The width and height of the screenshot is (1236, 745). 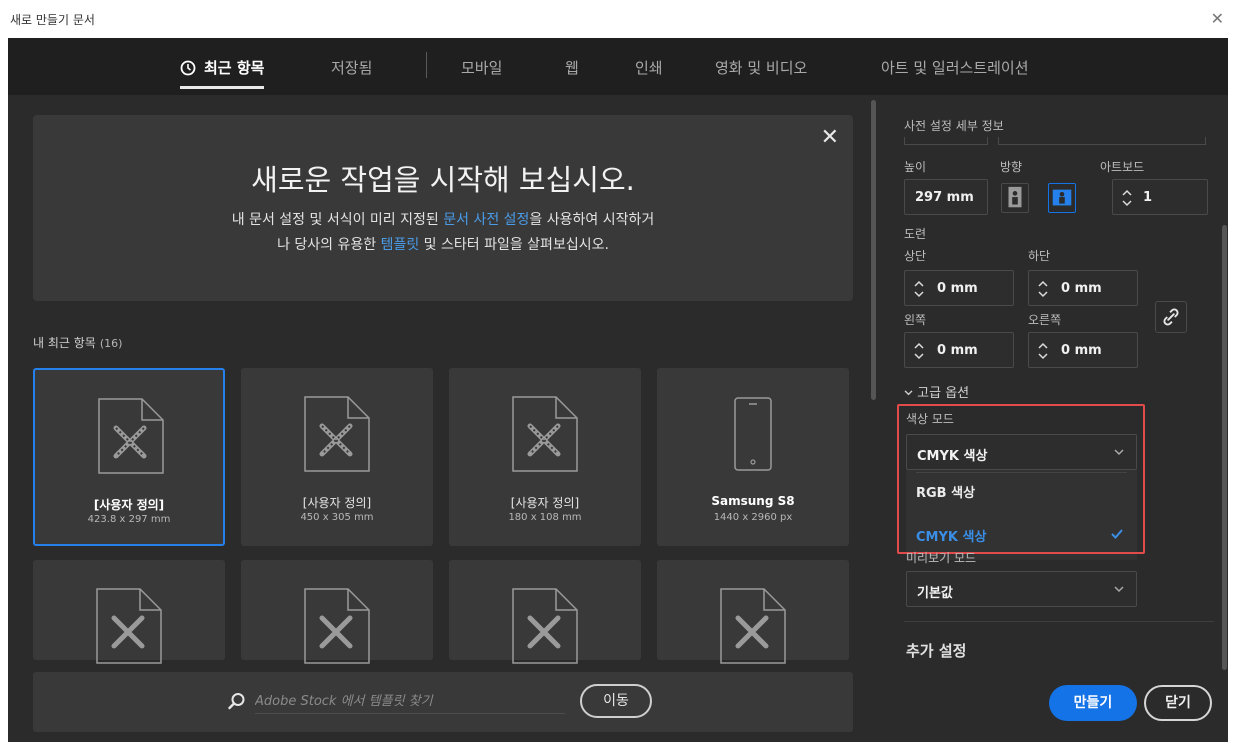 What do you see at coordinates (1178, 703) in the screenshot?
I see `close-button: 닫기` at bounding box center [1178, 703].